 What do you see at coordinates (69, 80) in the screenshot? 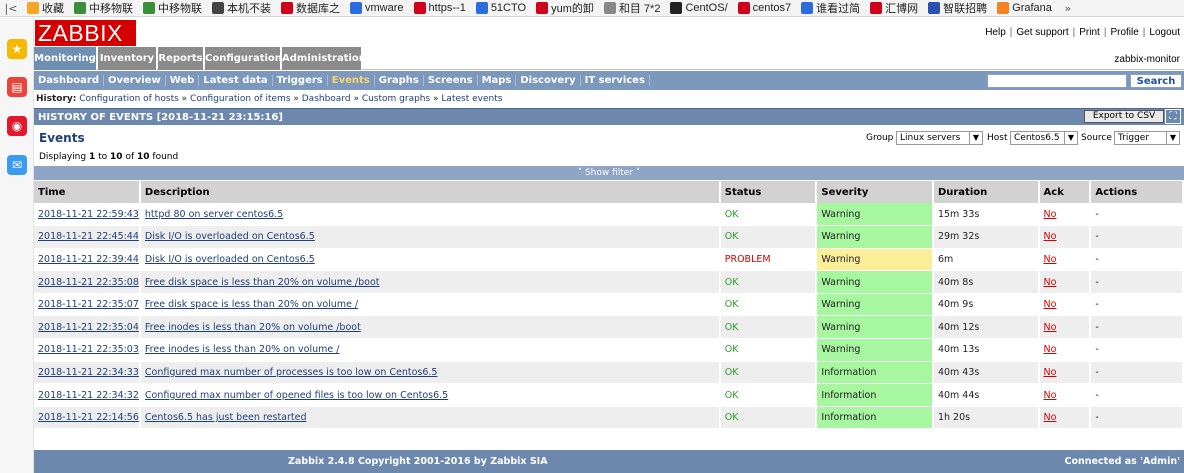
I see `submenu-dashboard: Dashboard` at bounding box center [69, 80].